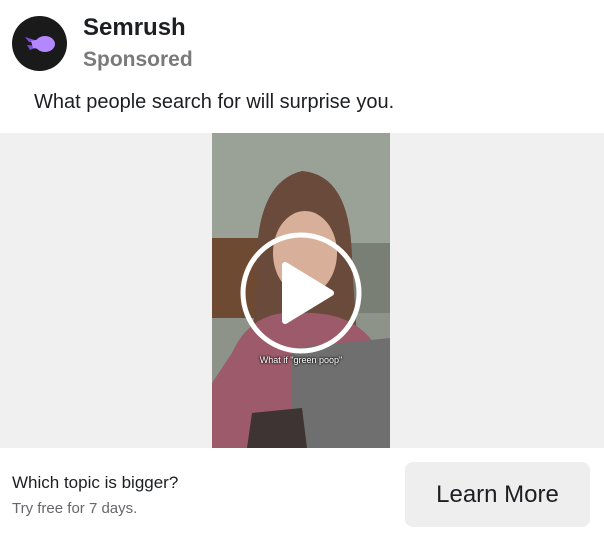 This screenshot has height=534, width=604. What do you see at coordinates (134, 28) in the screenshot?
I see `advertiser-name: Semrush` at bounding box center [134, 28].